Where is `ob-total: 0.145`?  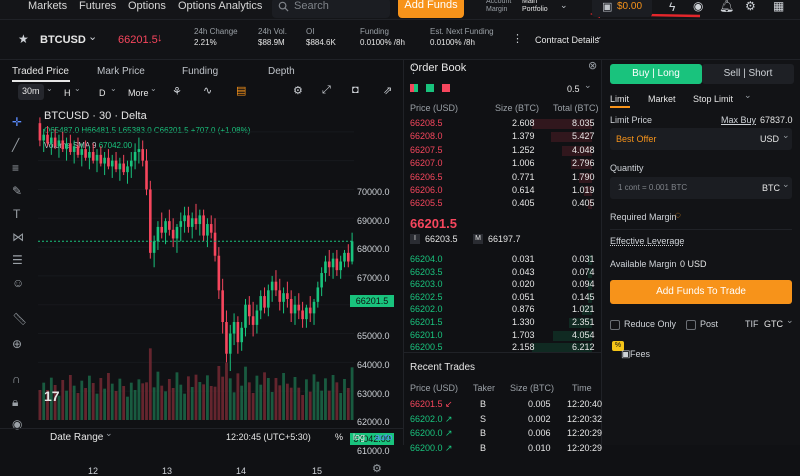 ob-total: 0.145 is located at coordinates (583, 296).